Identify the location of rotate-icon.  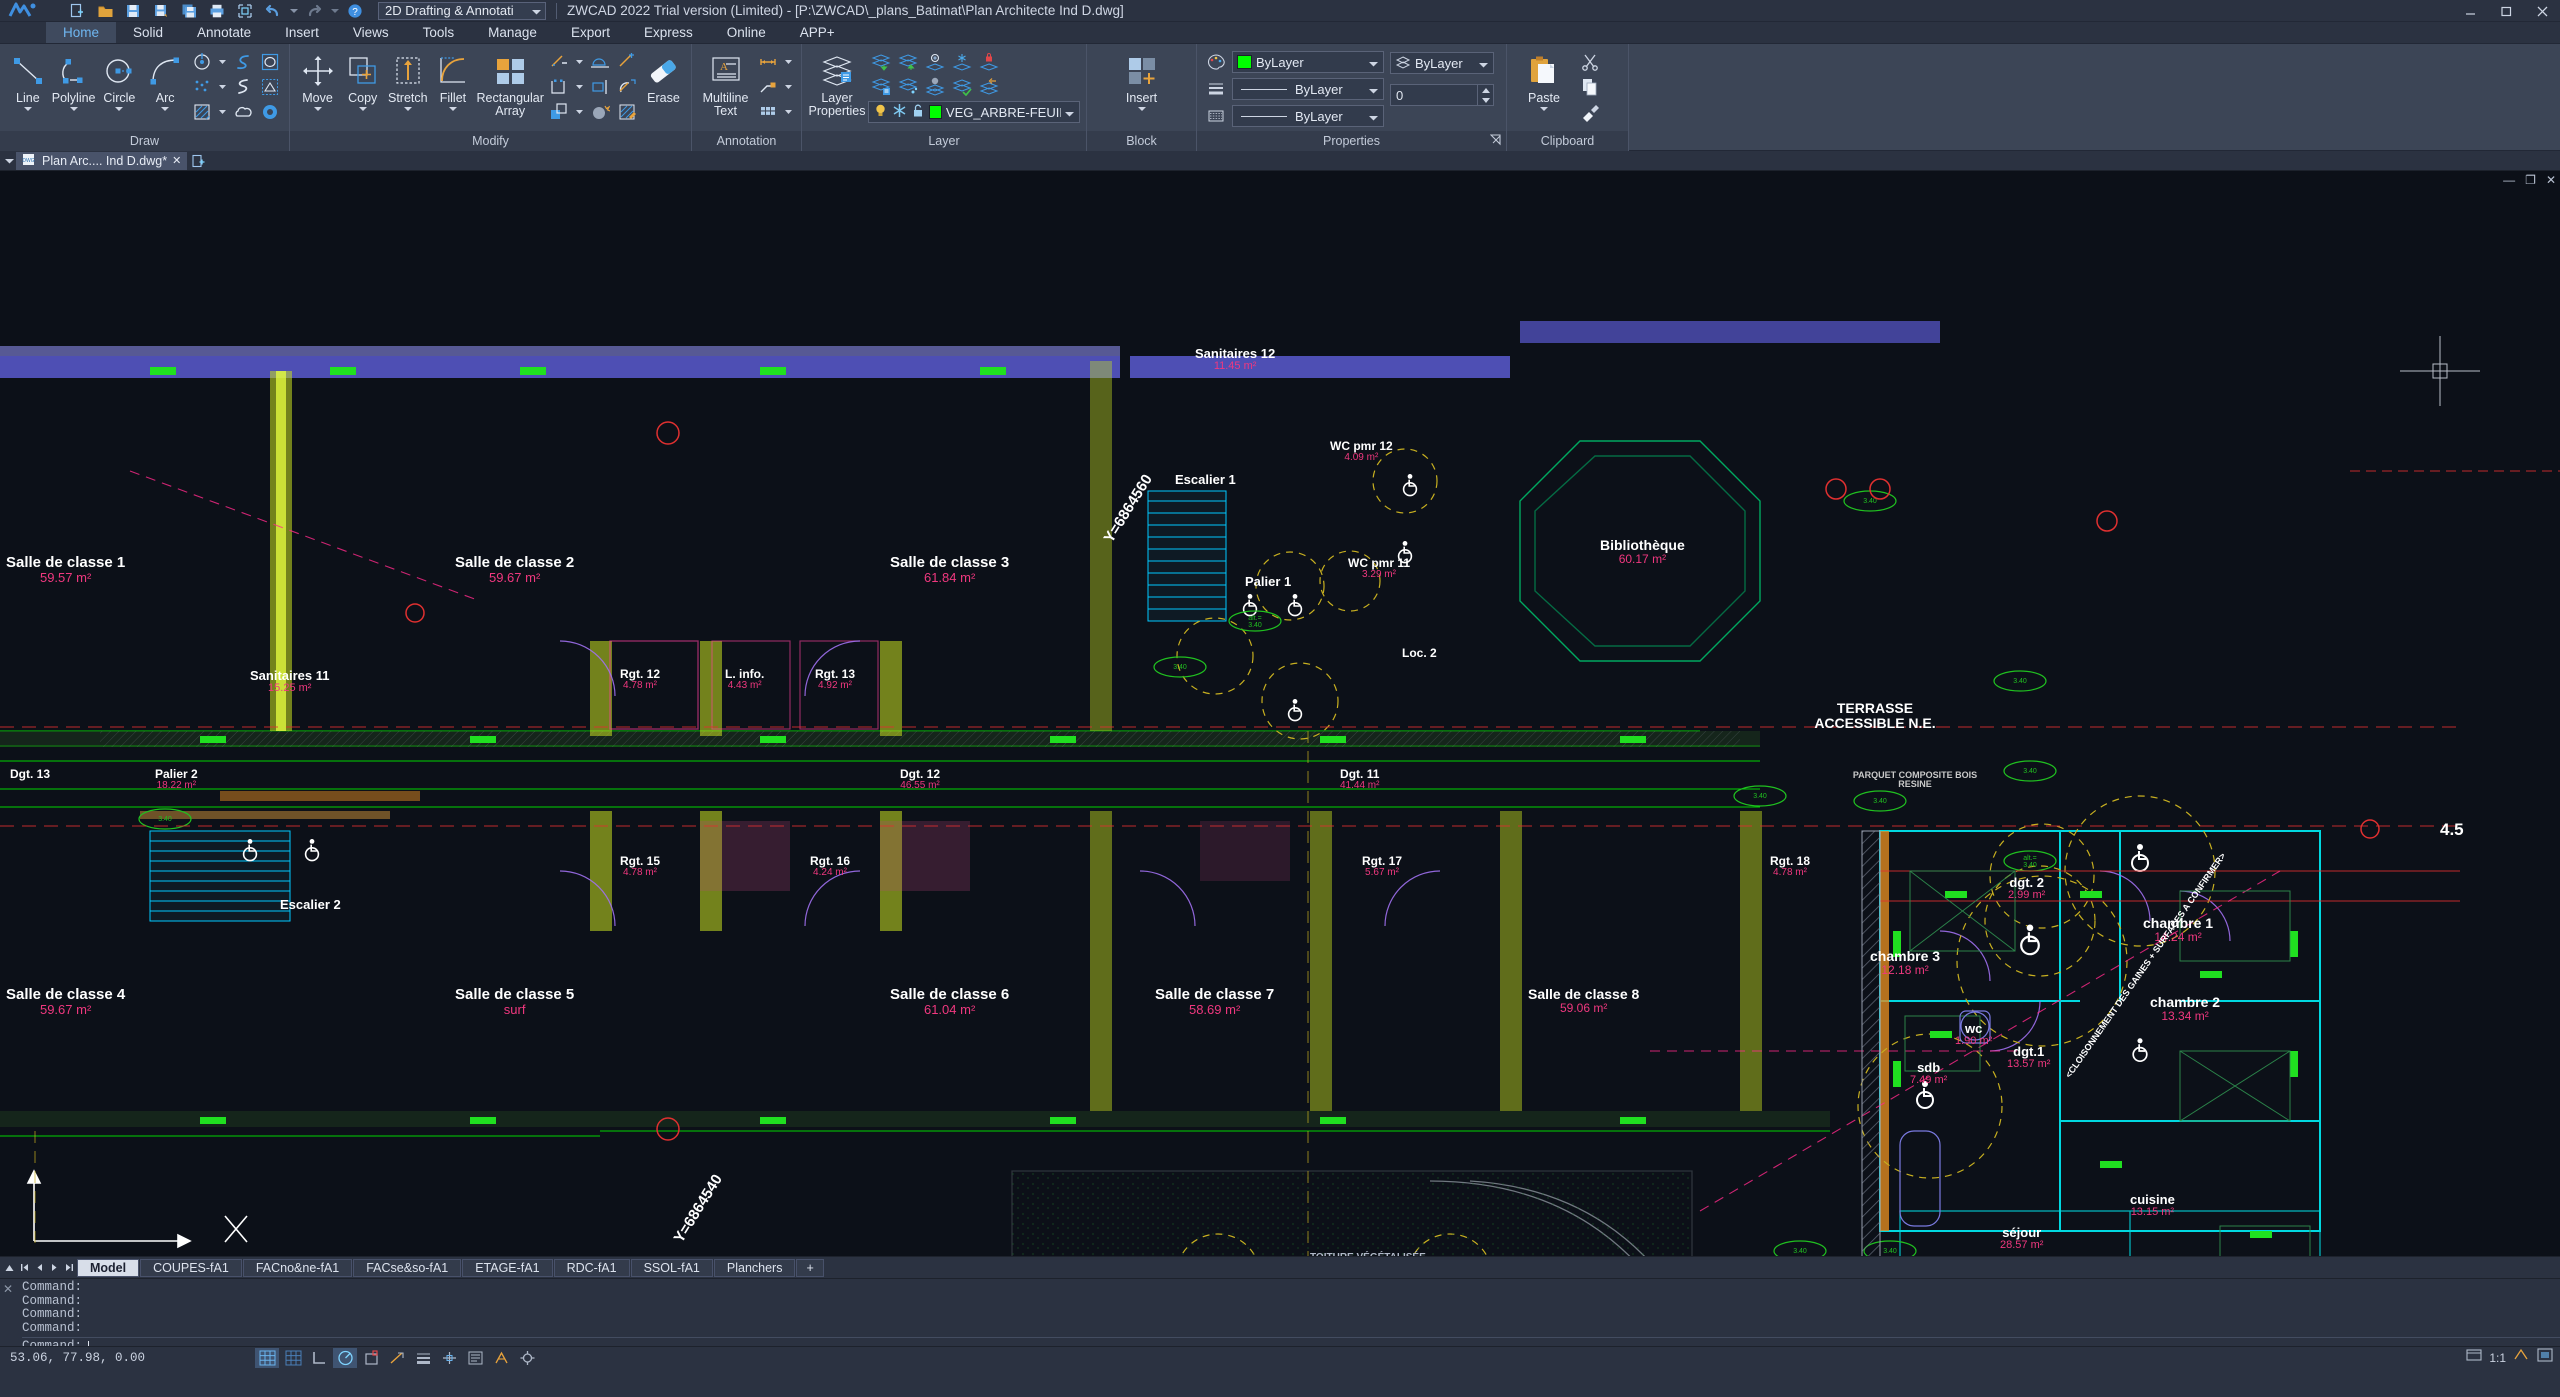
(627, 87).